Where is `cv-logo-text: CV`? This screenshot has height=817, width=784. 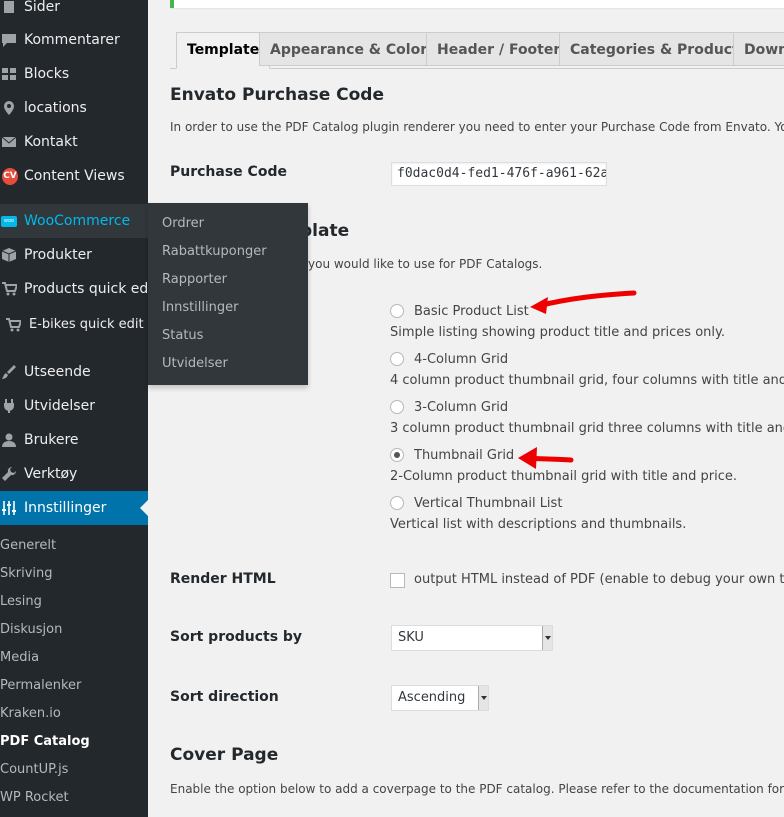 cv-logo-text: CV is located at coordinates (10, 176).